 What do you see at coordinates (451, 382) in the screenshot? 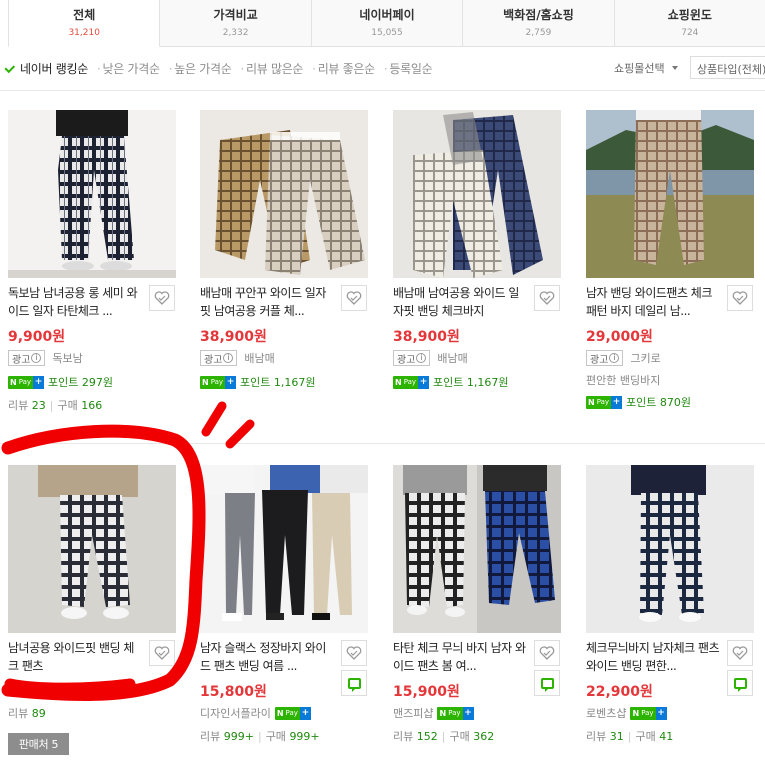
I see `npay-line: N Pay + 포인트 1,167원` at bounding box center [451, 382].